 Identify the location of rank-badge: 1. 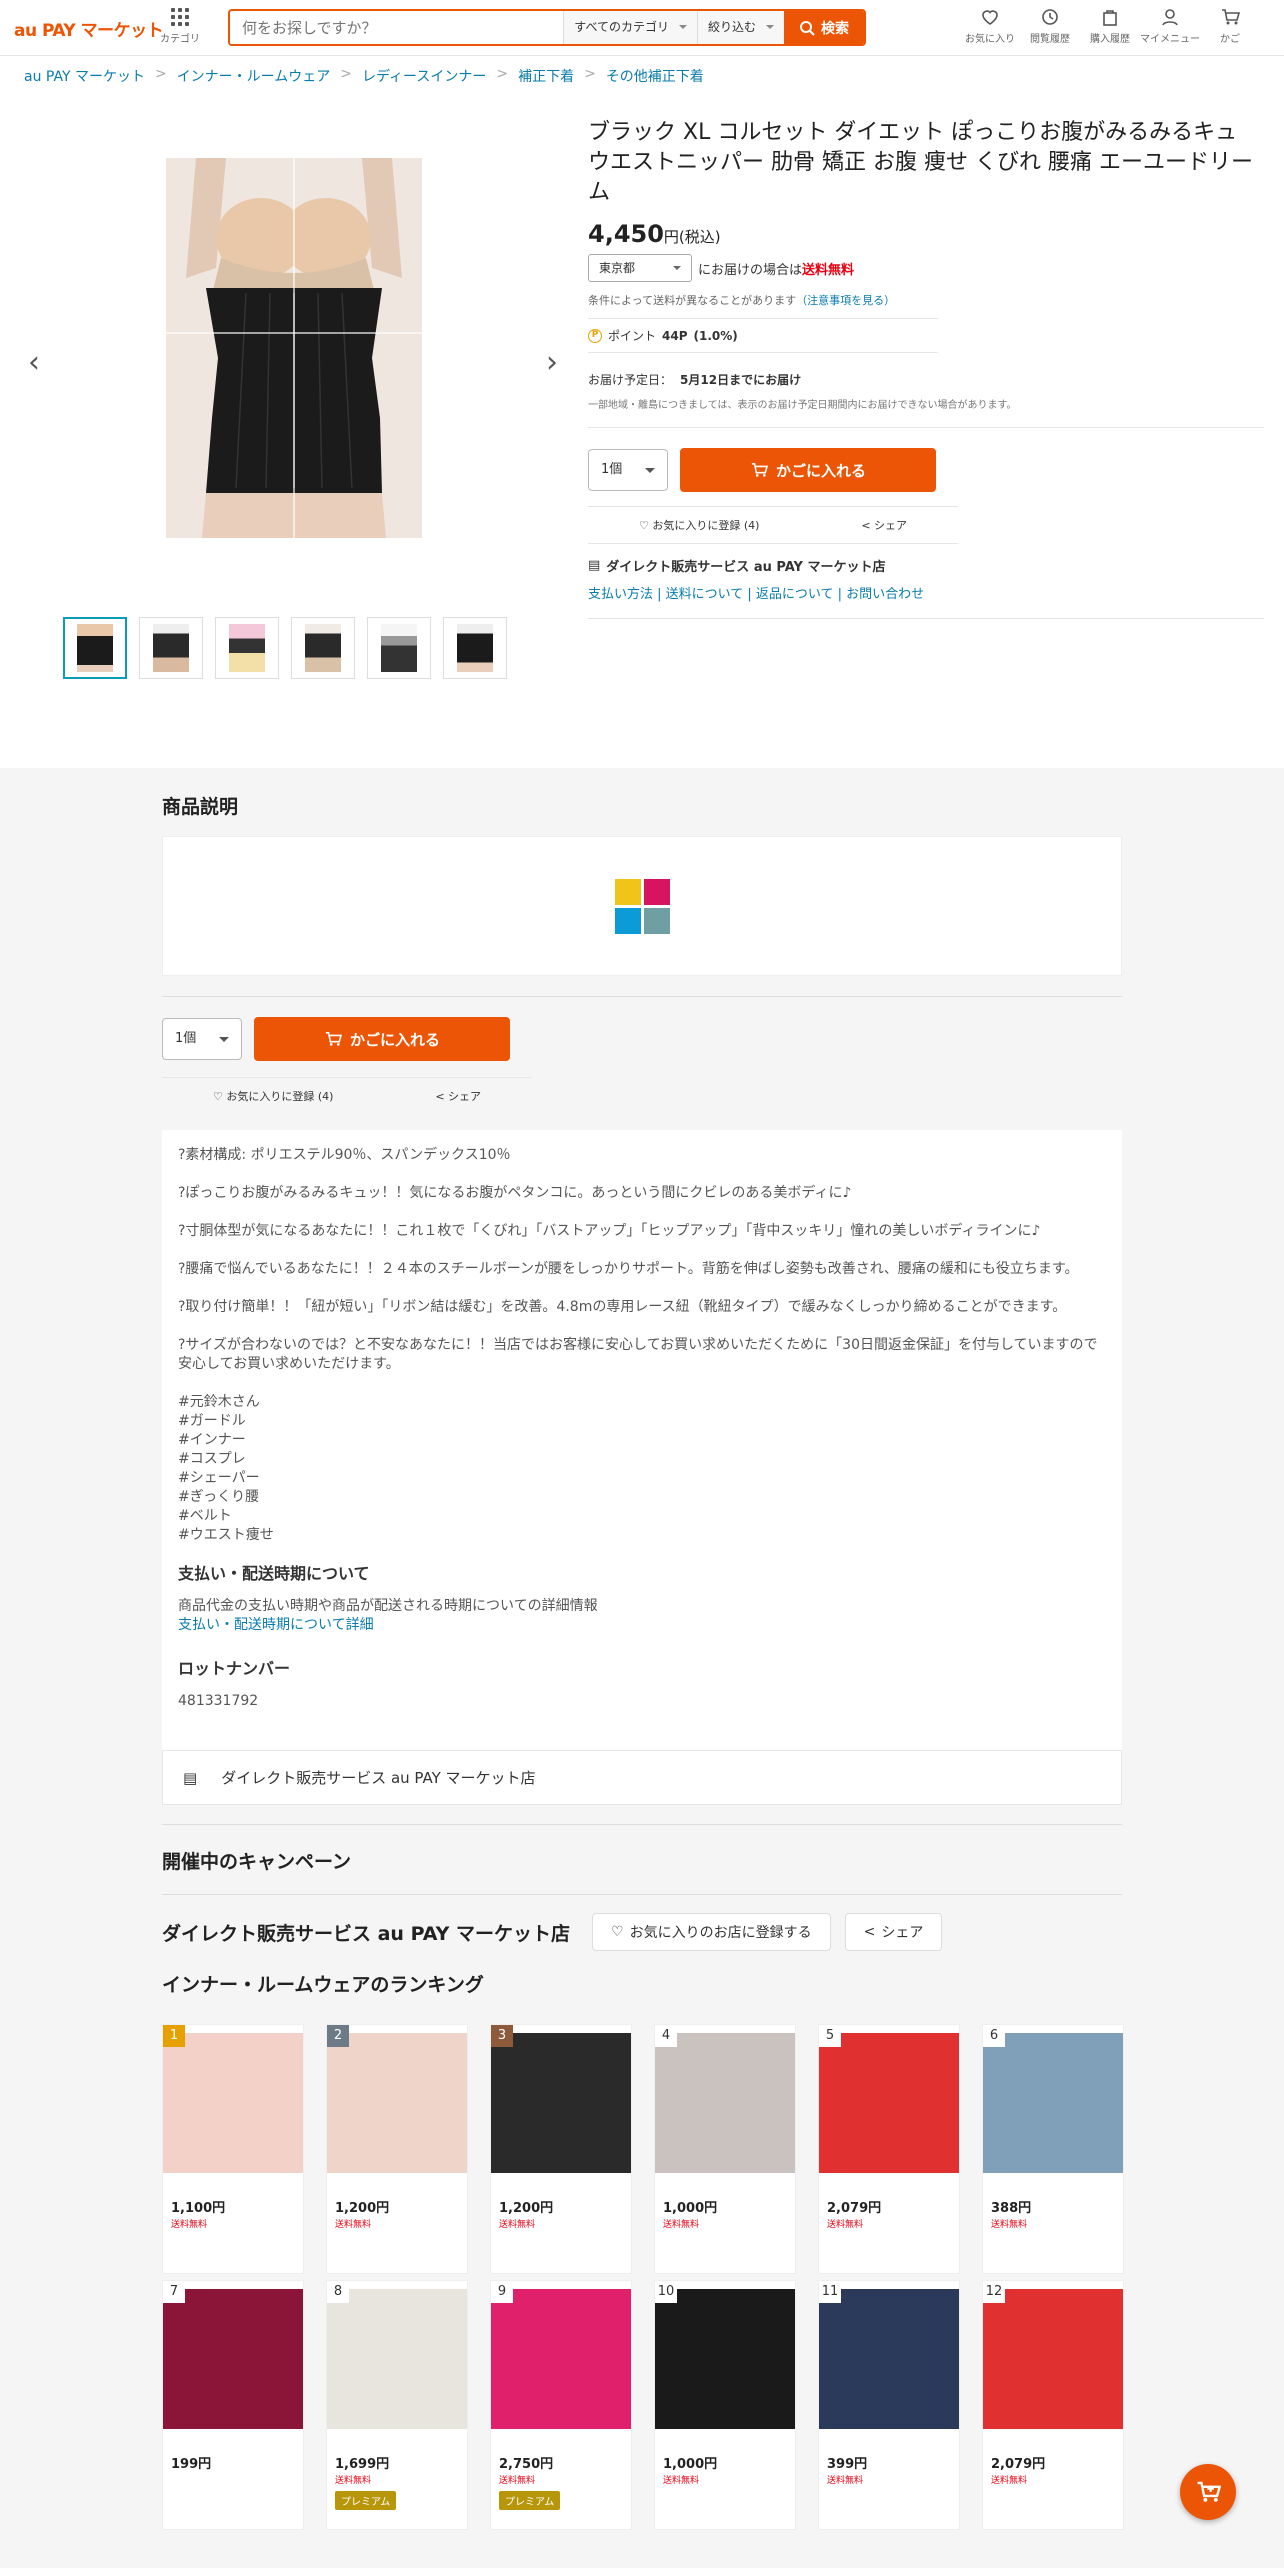
(174, 2036).